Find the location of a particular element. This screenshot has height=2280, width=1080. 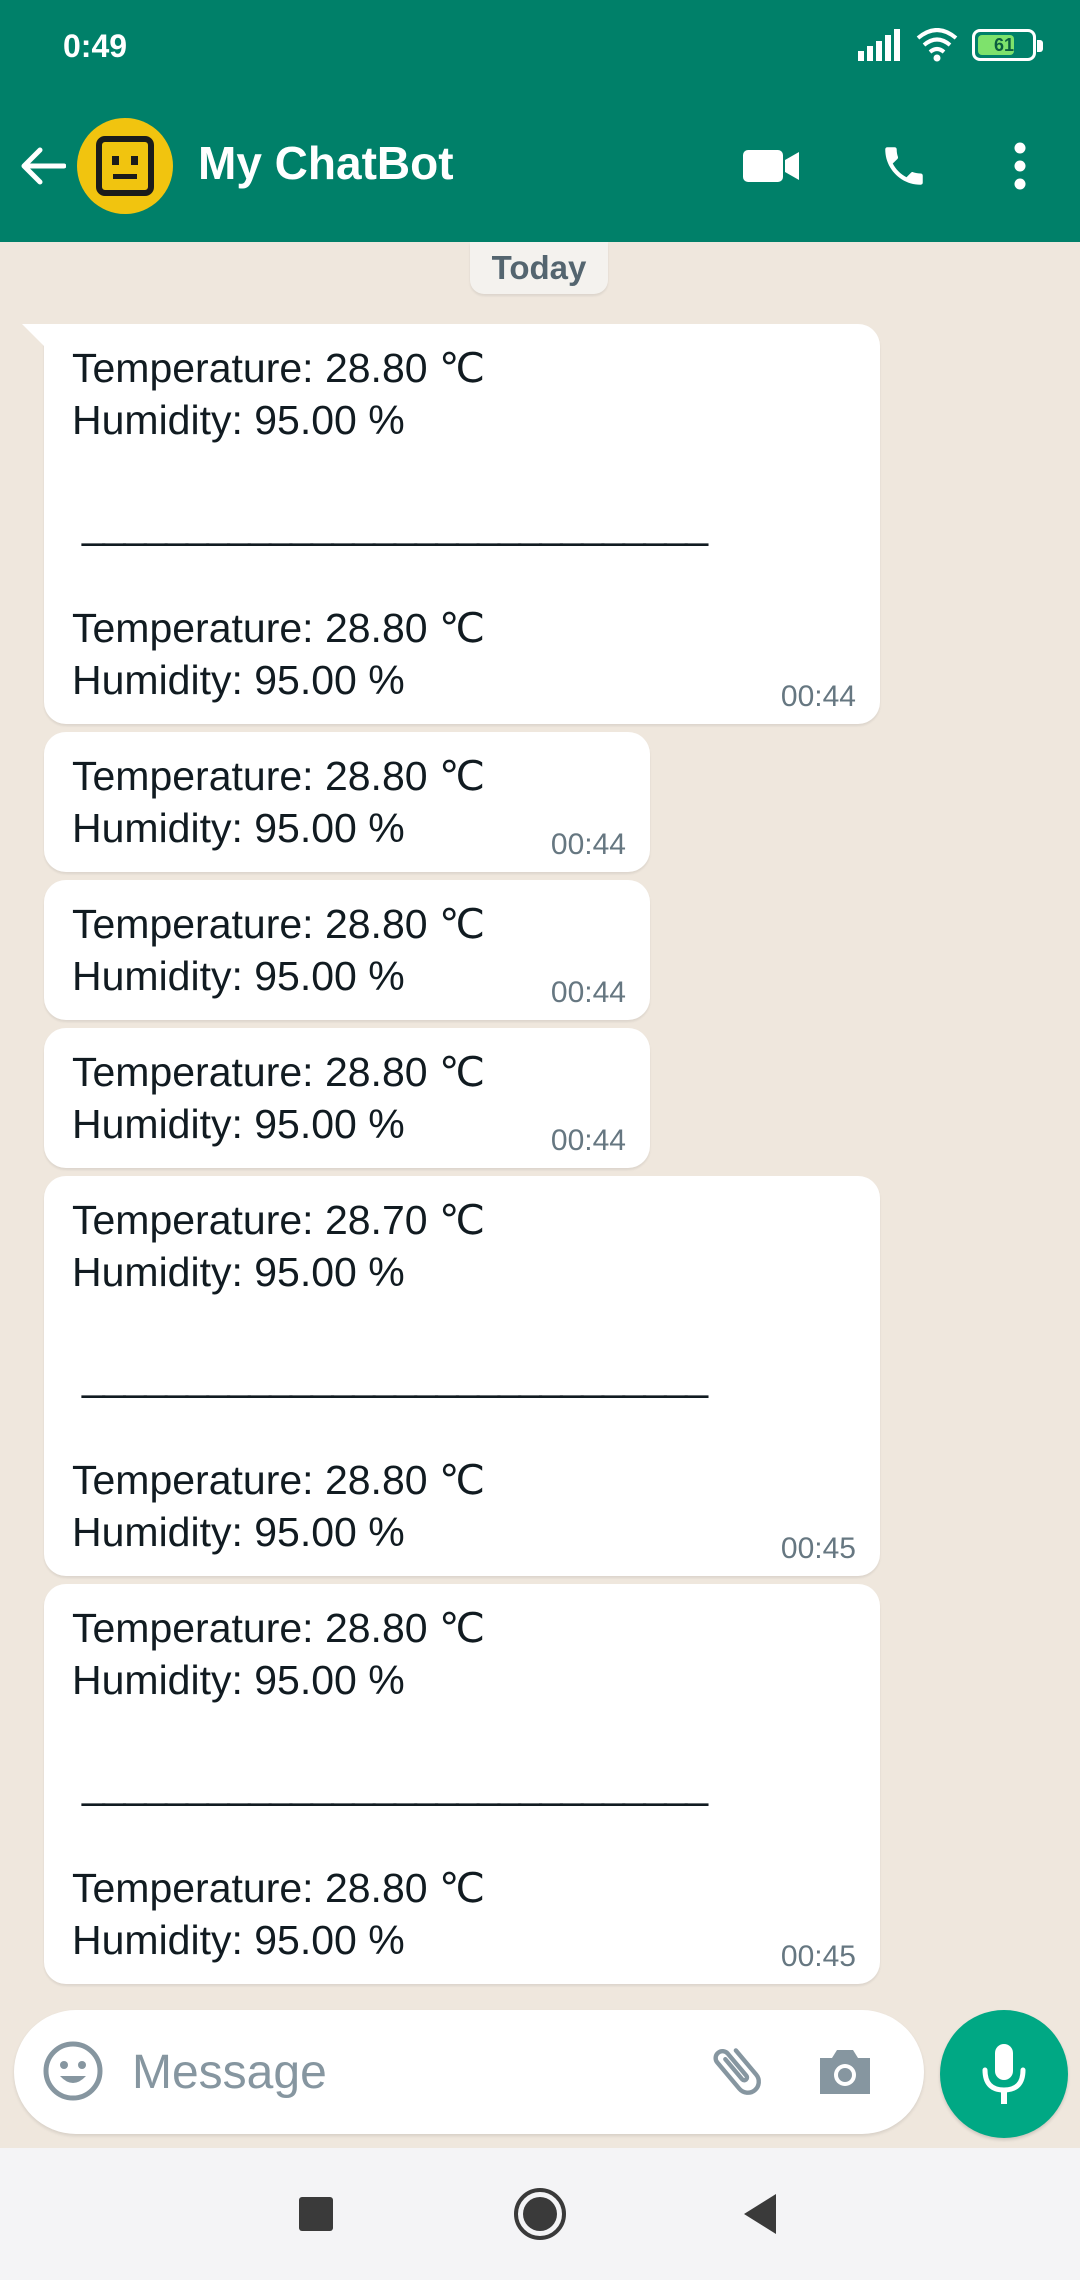

message-composer is located at coordinates (469, 2072).